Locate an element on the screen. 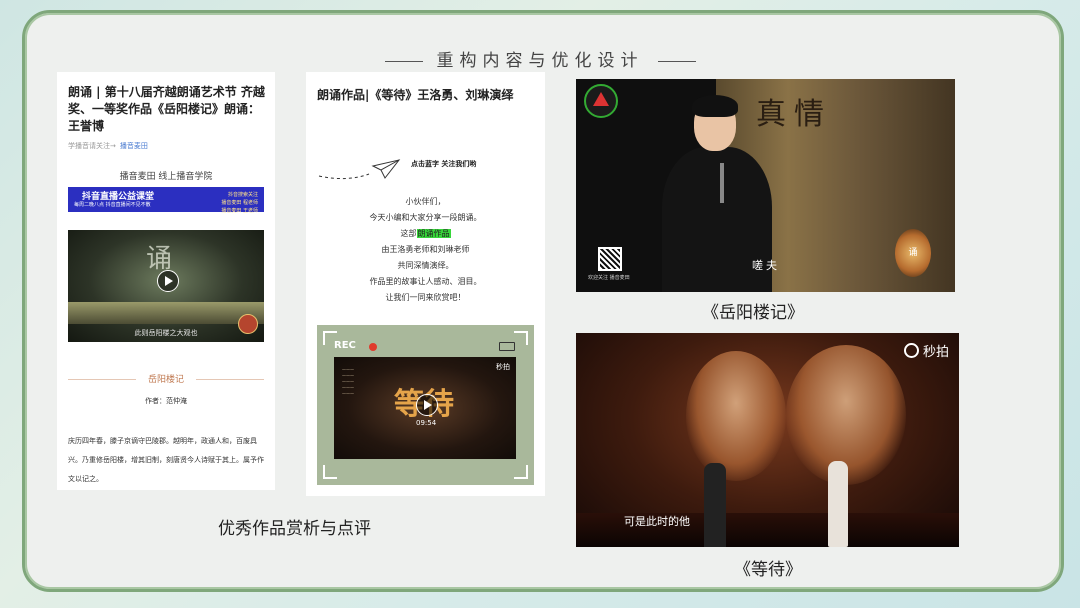 Image resolution: width=1080 pixels, height=608 pixels. intro-line: 小伙伴们， is located at coordinates (425, 201).